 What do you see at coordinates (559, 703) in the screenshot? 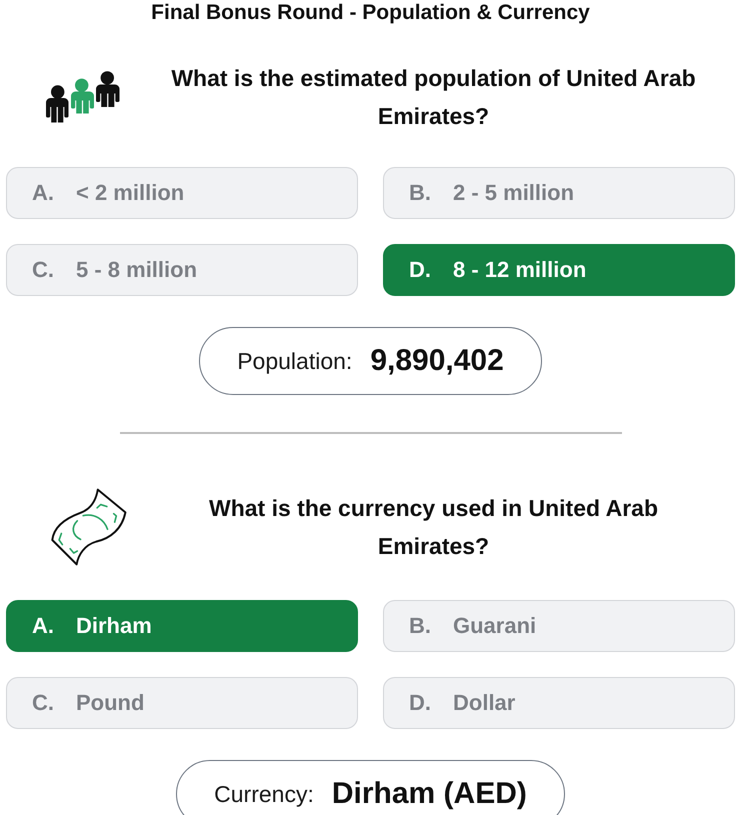
I see `answer-option: D. Dollar` at bounding box center [559, 703].